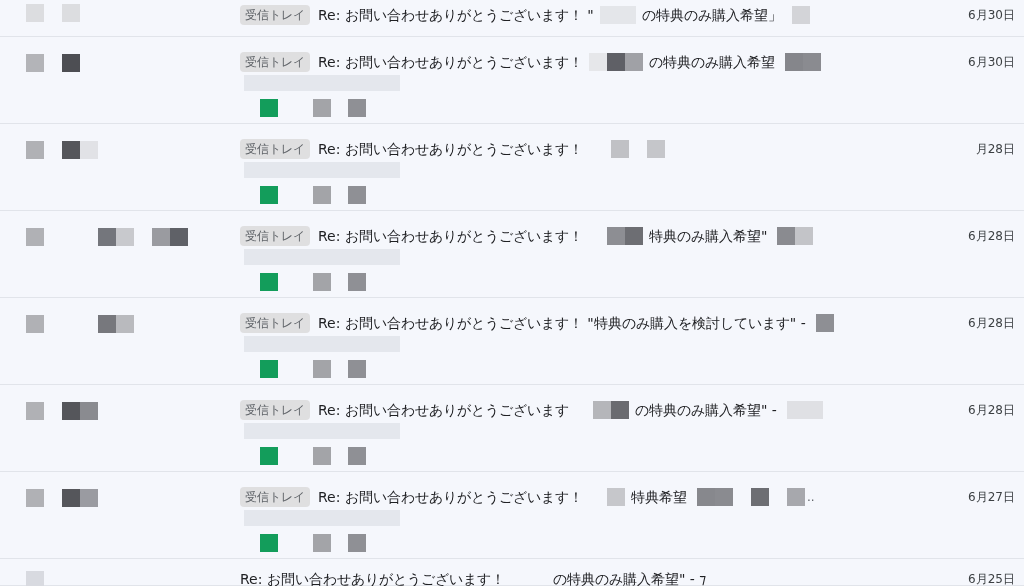 This screenshot has height=586, width=1024. What do you see at coordinates (456, 15) in the screenshot?
I see `email-subject: Re: お問い合わせありがとうございます！ "` at bounding box center [456, 15].